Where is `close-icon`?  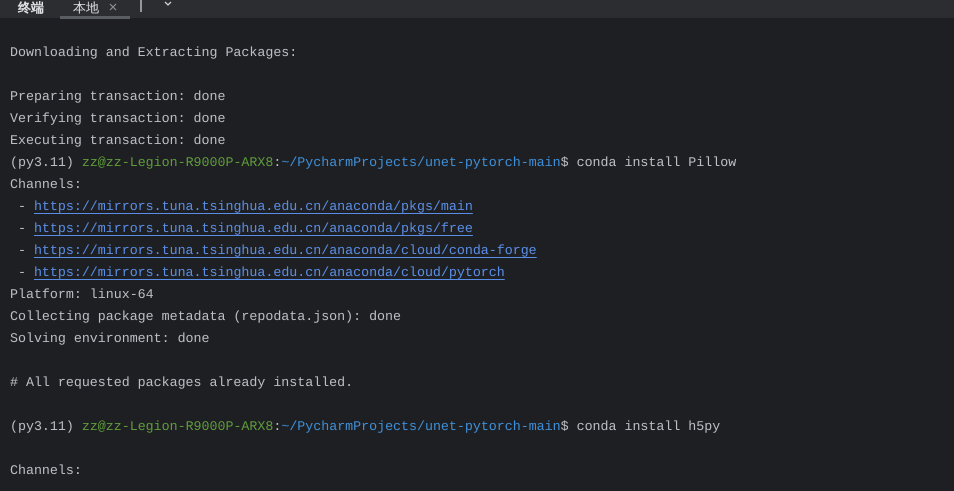
close-icon is located at coordinates (113, 7).